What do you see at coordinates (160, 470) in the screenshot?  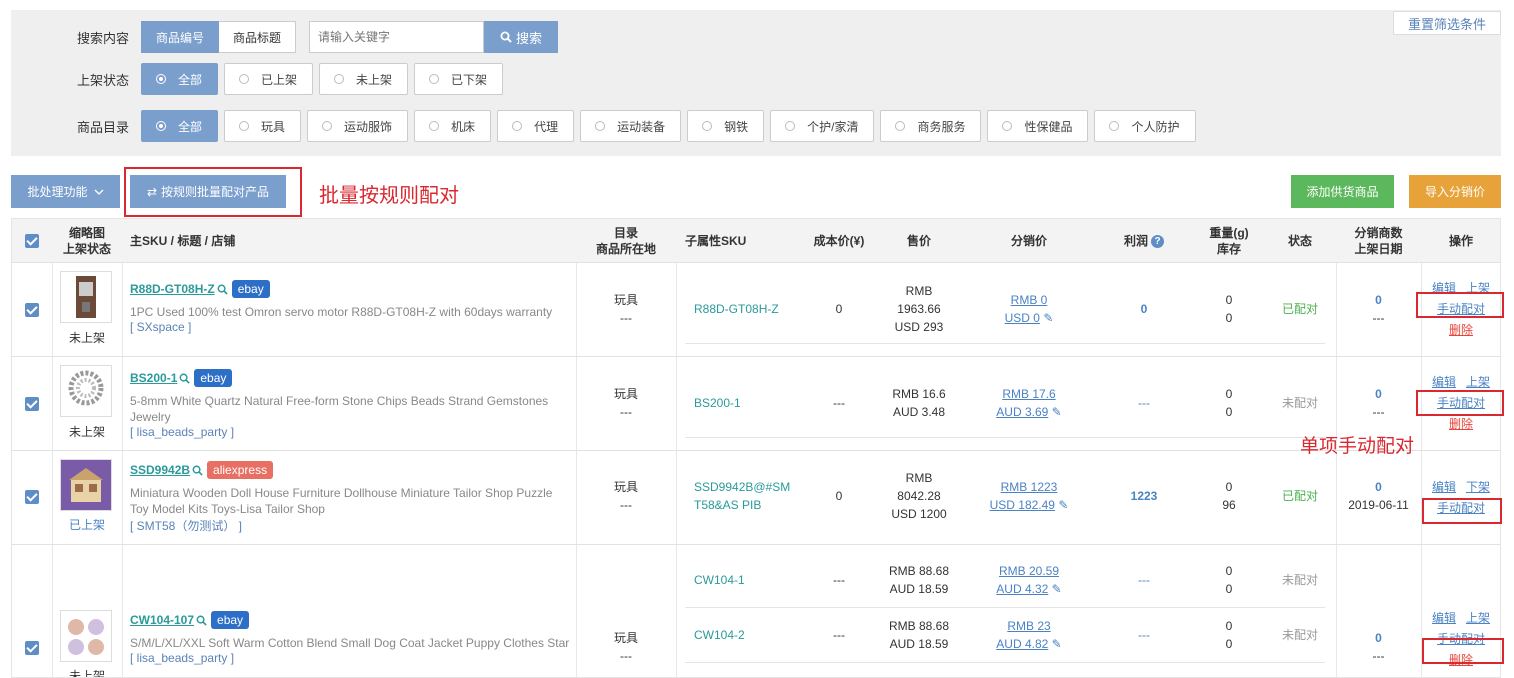 I see `sku-link: SSD9942B` at bounding box center [160, 470].